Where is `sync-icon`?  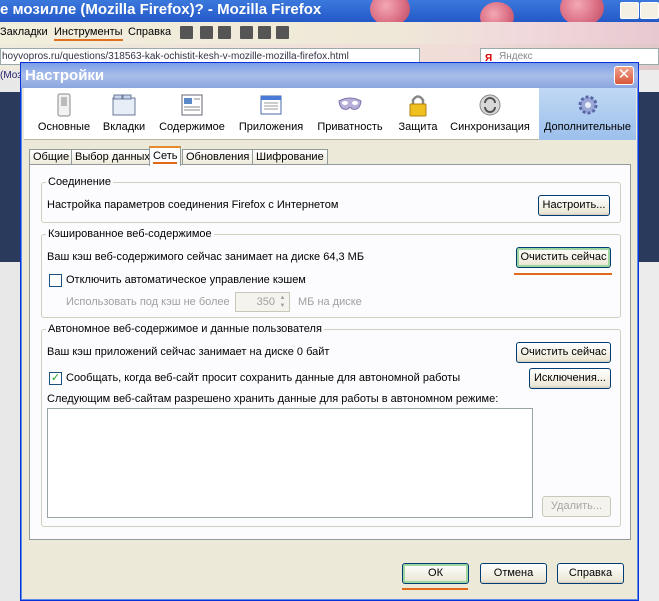 sync-icon is located at coordinates (490, 105).